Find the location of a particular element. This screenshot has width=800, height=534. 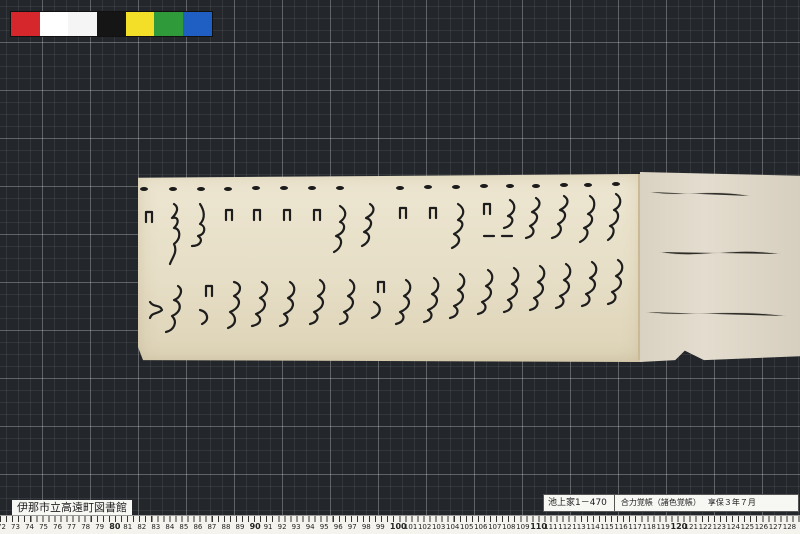

ruler-number: 95 is located at coordinates (324, 527).